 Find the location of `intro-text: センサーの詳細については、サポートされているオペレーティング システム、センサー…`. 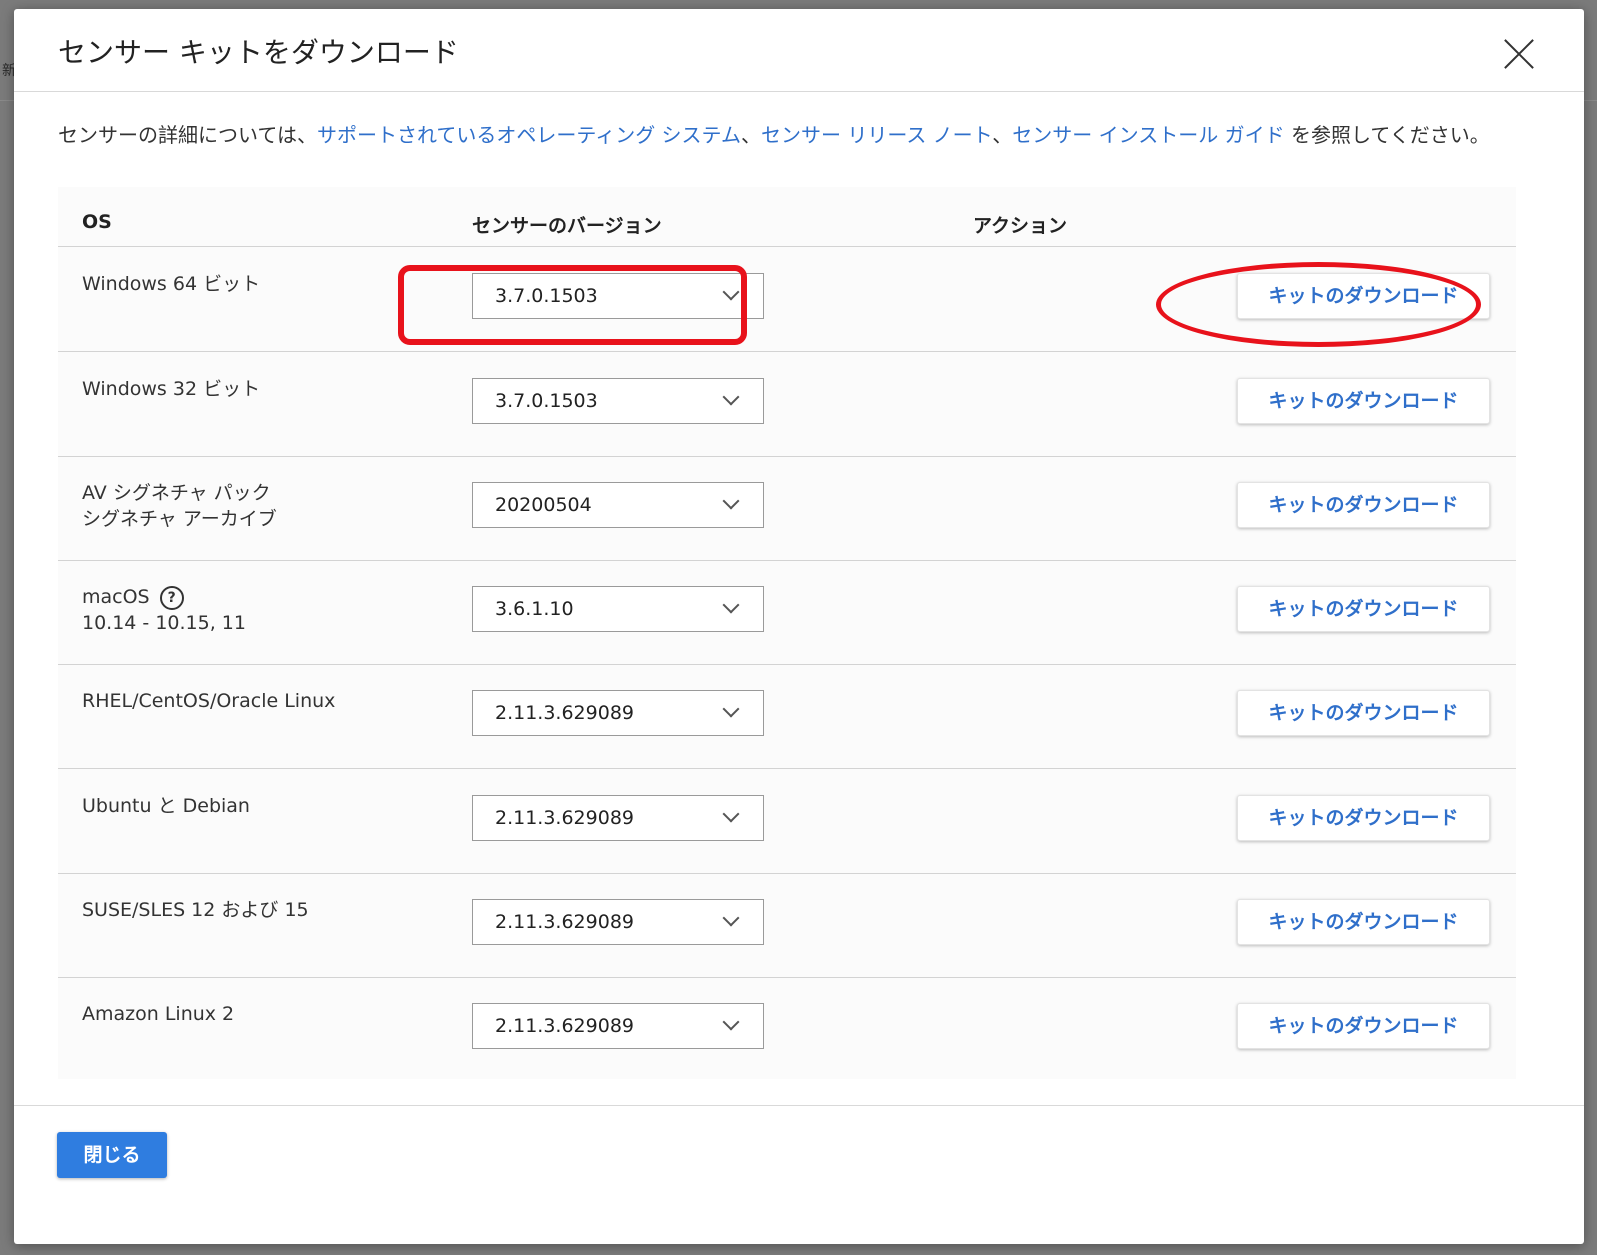

intro-text: センサーの詳細については、サポートされているオペレーティング システム、センサー… is located at coordinates (793, 135).